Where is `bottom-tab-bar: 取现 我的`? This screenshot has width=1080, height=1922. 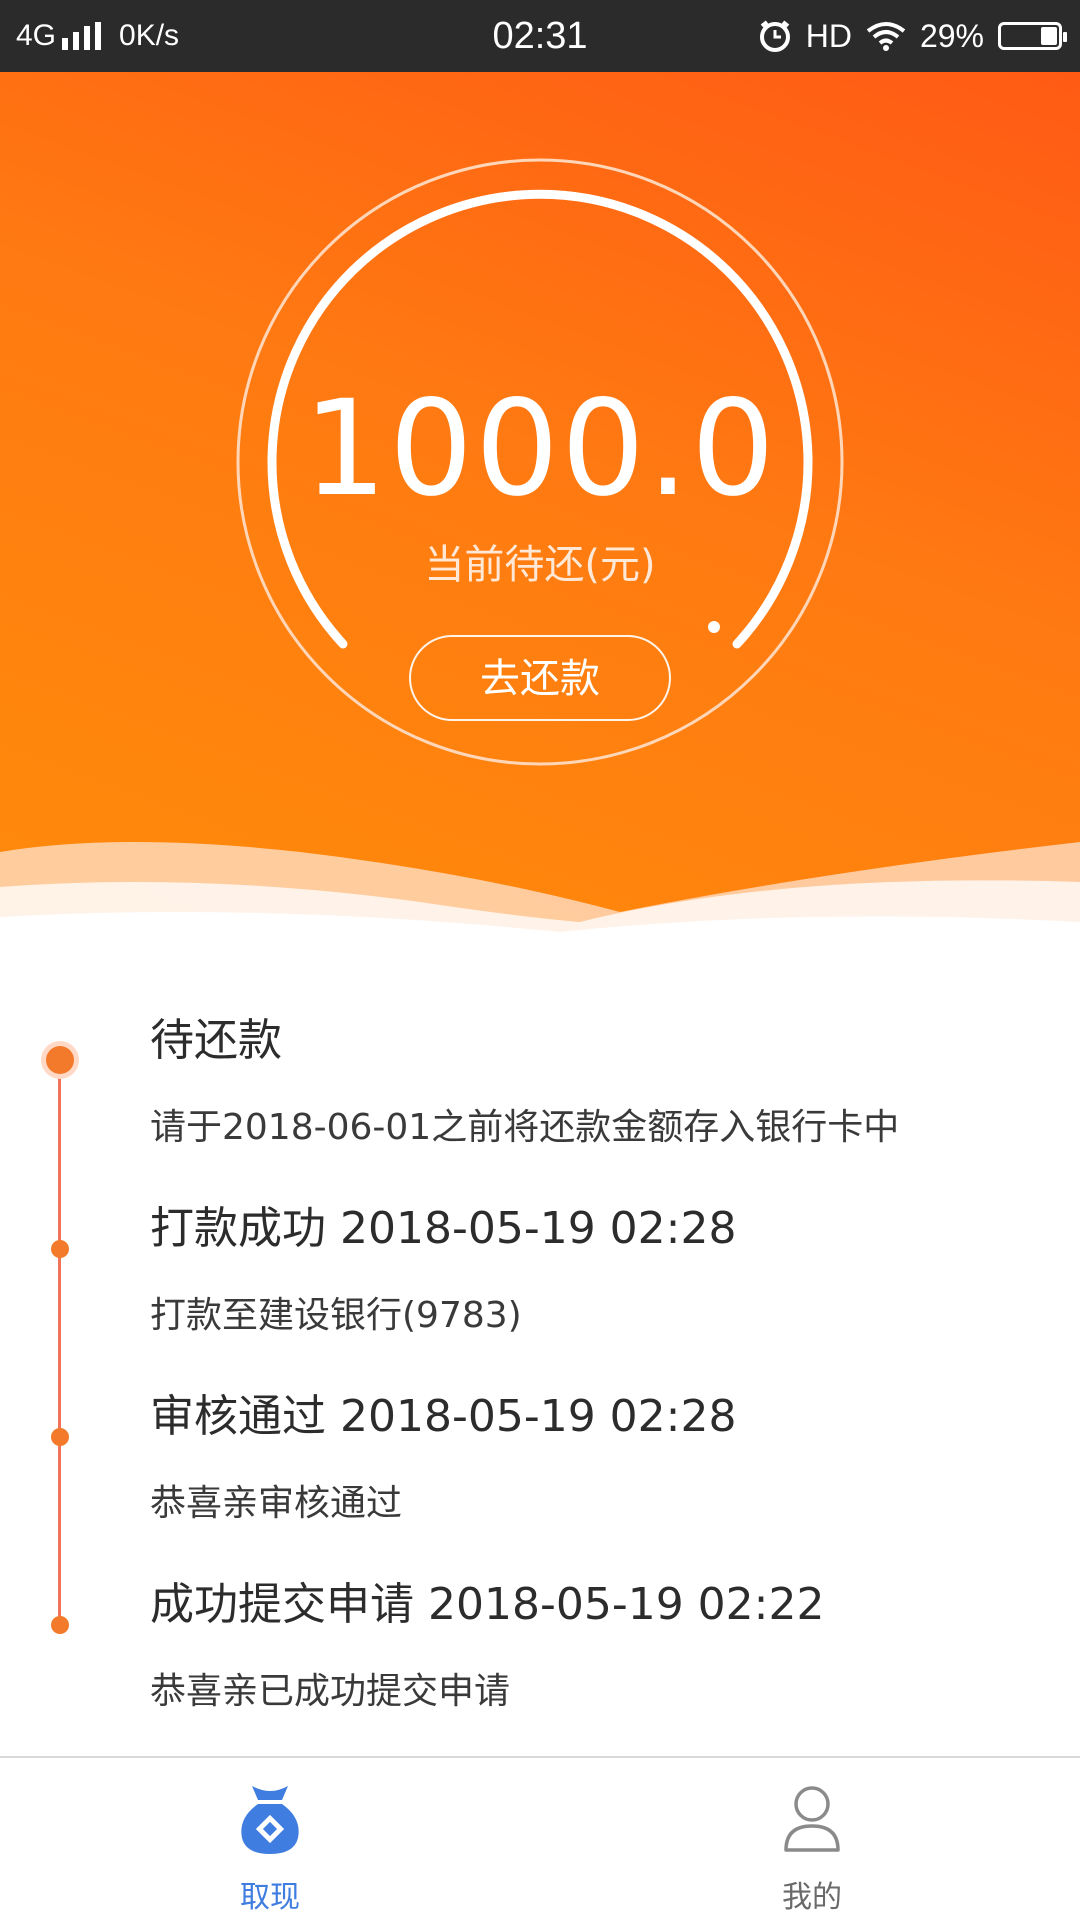 bottom-tab-bar: 取现 我的 is located at coordinates (540, 1839).